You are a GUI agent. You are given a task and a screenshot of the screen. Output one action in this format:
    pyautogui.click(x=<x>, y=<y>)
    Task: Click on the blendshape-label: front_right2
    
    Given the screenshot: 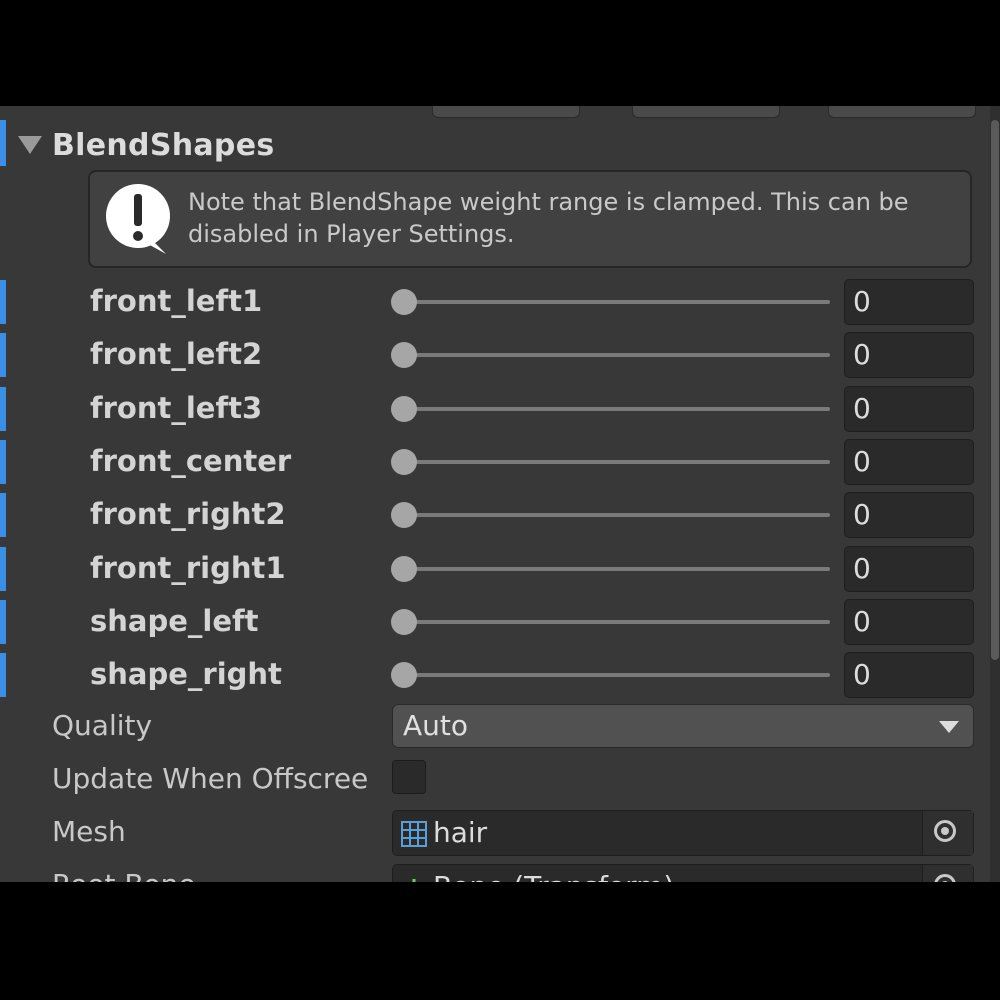 What is the action you would take?
    pyautogui.click(x=188, y=514)
    